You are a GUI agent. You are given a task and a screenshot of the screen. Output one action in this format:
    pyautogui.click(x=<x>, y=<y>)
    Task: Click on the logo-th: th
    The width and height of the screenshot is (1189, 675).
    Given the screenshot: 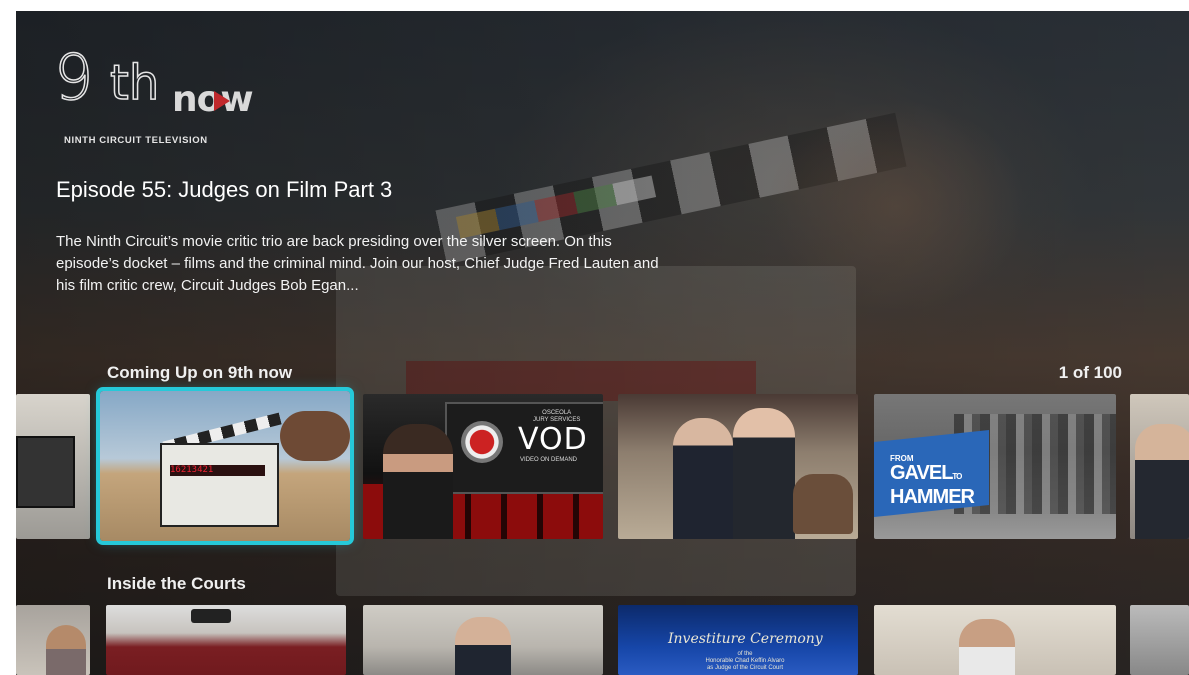 What is the action you would take?
    pyautogui.click(x=134, y=83)
    